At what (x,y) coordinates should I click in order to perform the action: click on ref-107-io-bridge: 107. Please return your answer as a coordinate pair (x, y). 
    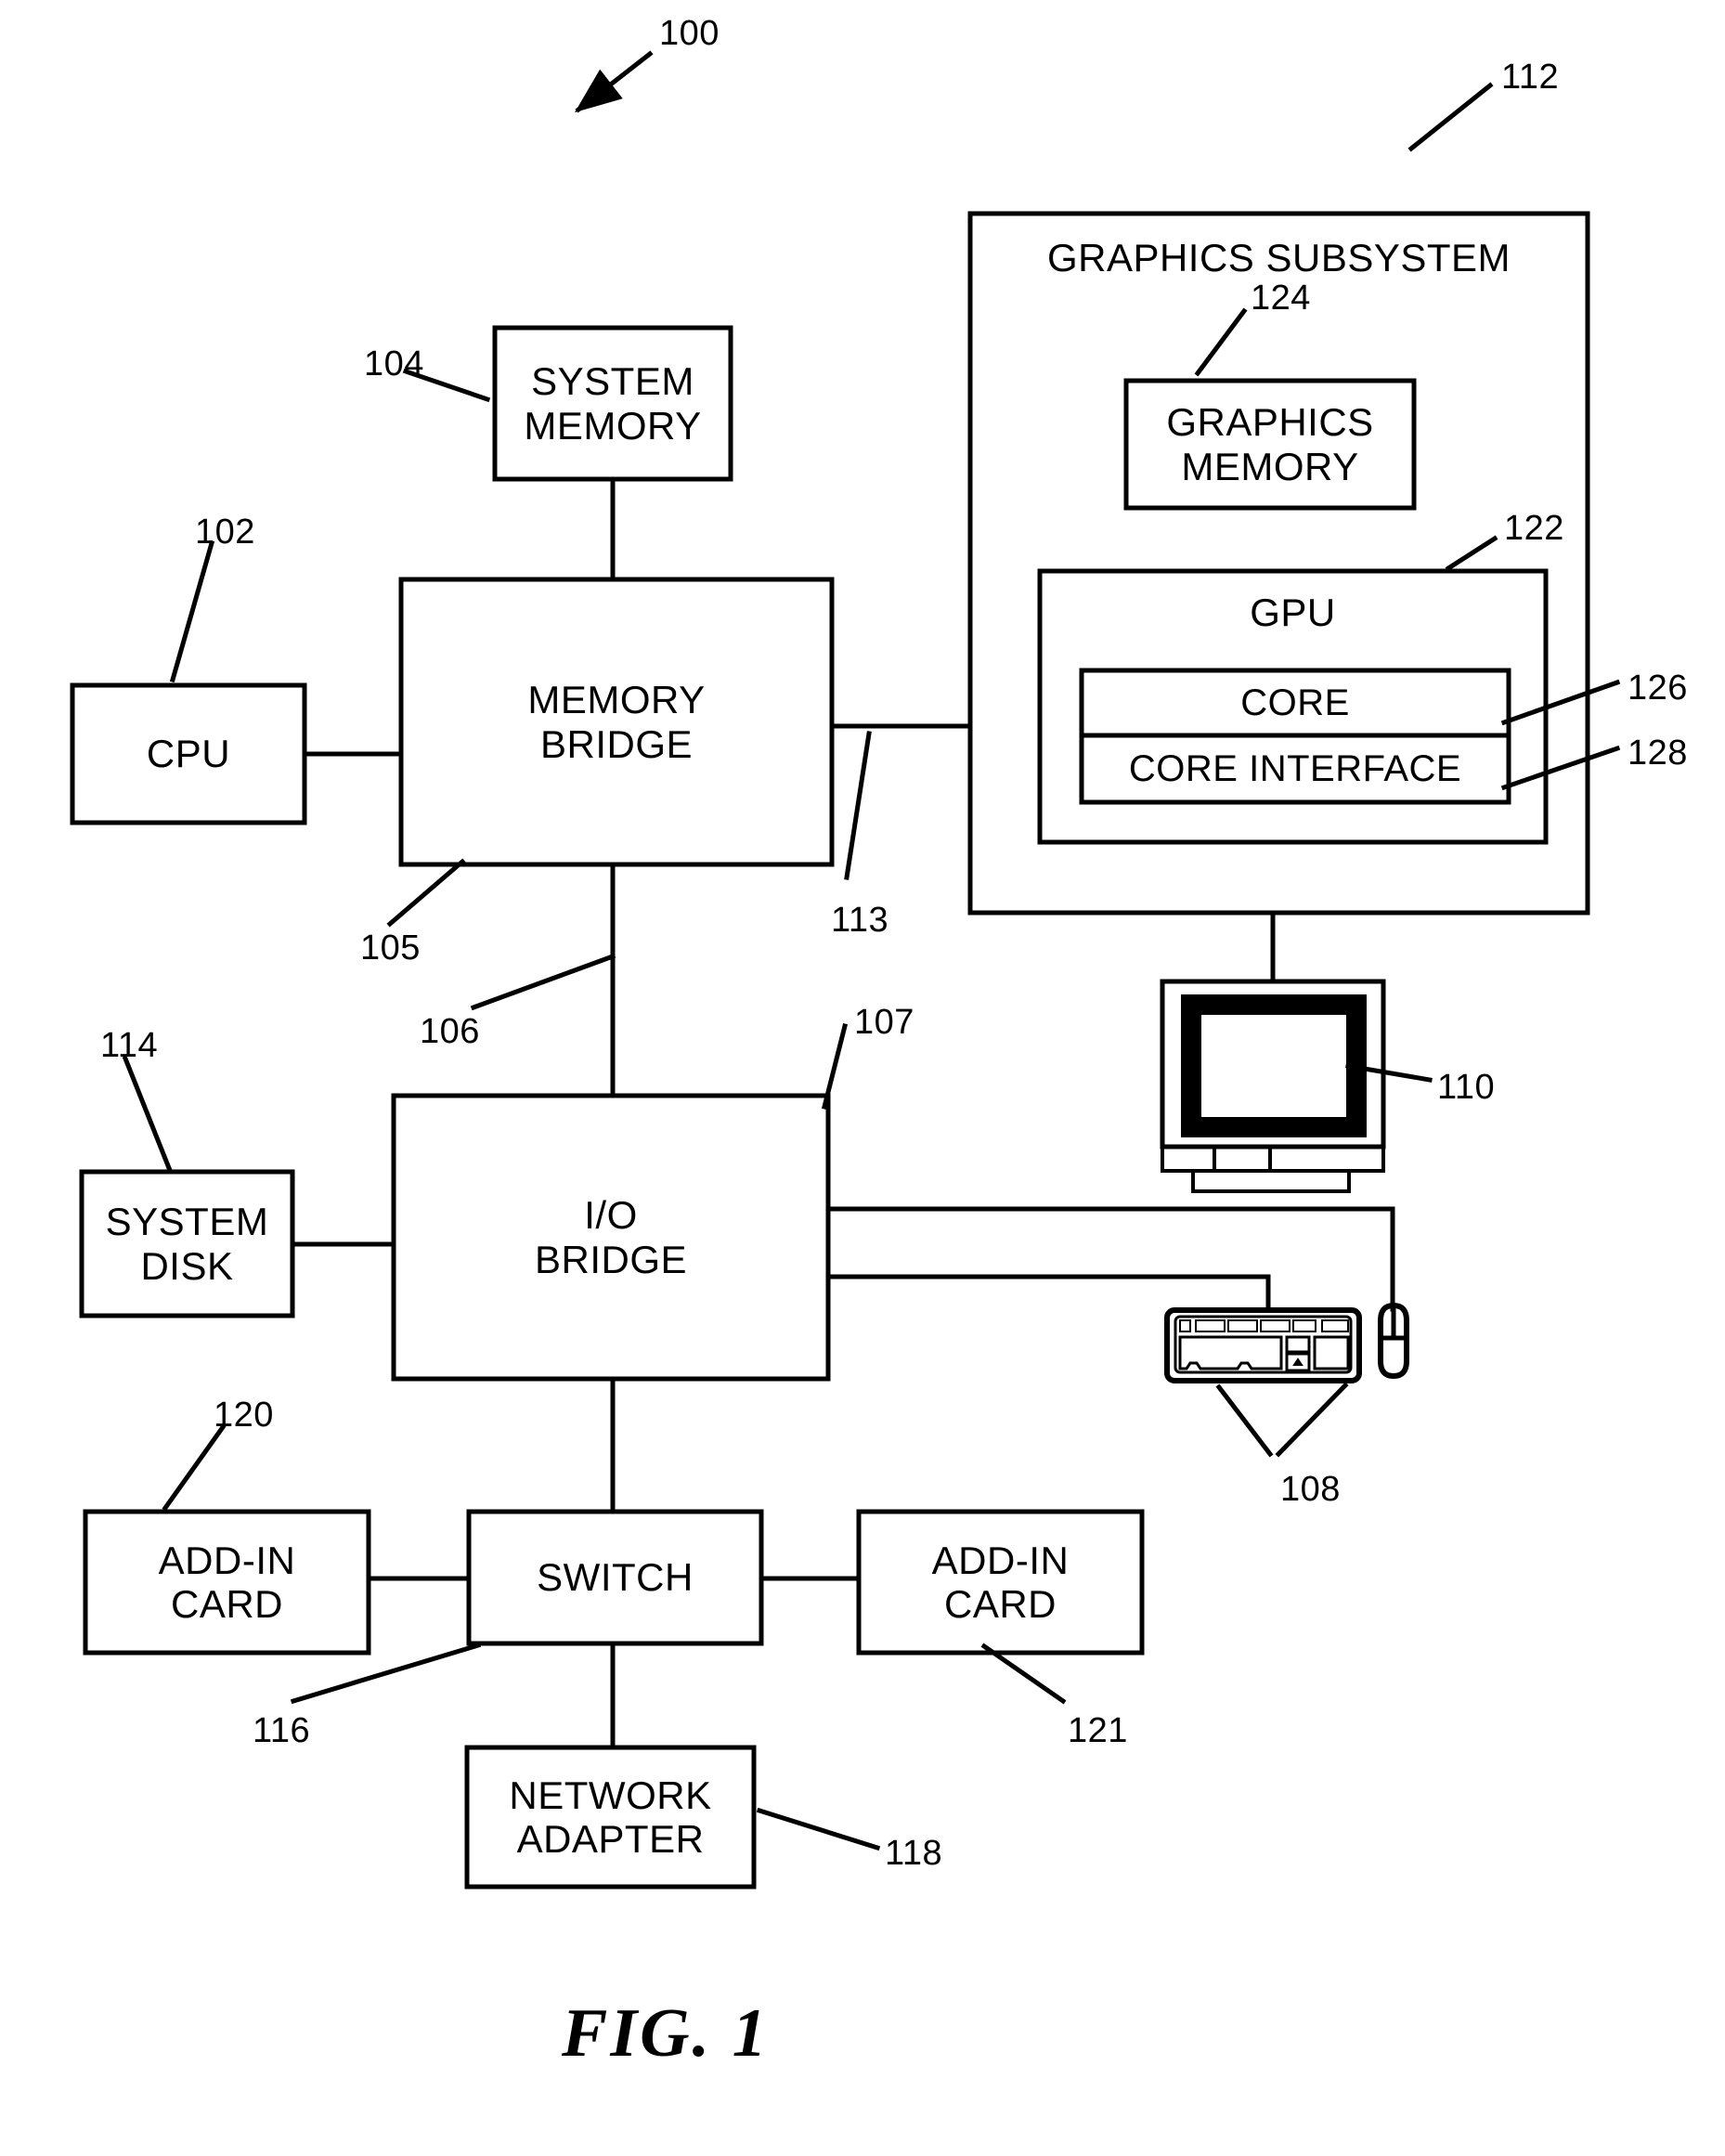
    Looking at the image, I should click on (884, 1022).